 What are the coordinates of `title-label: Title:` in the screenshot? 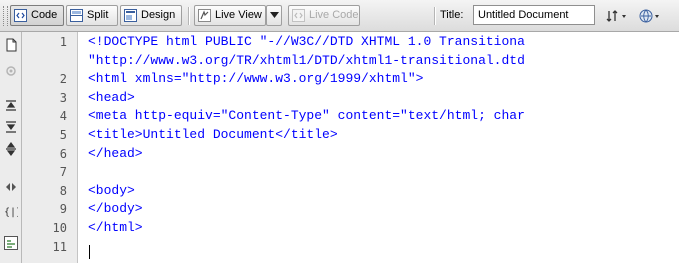 It's located at (452, 15).